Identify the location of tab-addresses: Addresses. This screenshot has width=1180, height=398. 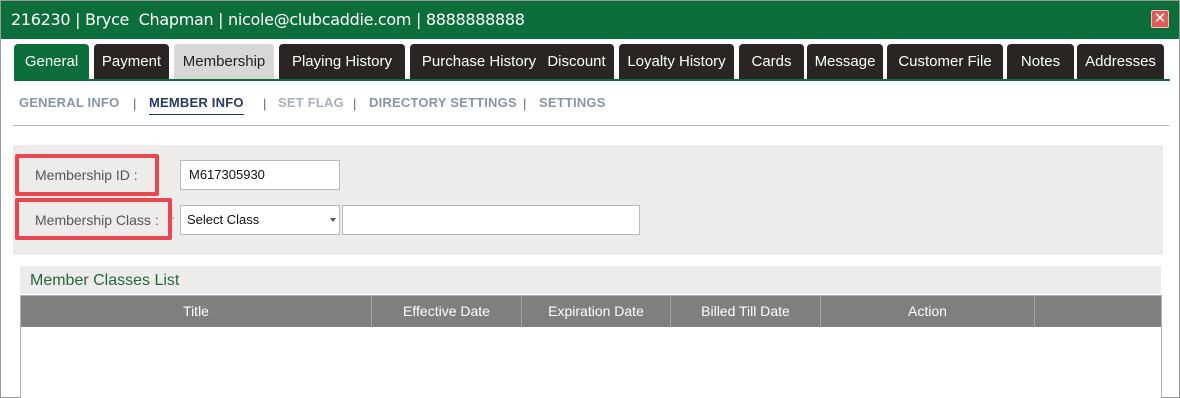
(1120, 61).